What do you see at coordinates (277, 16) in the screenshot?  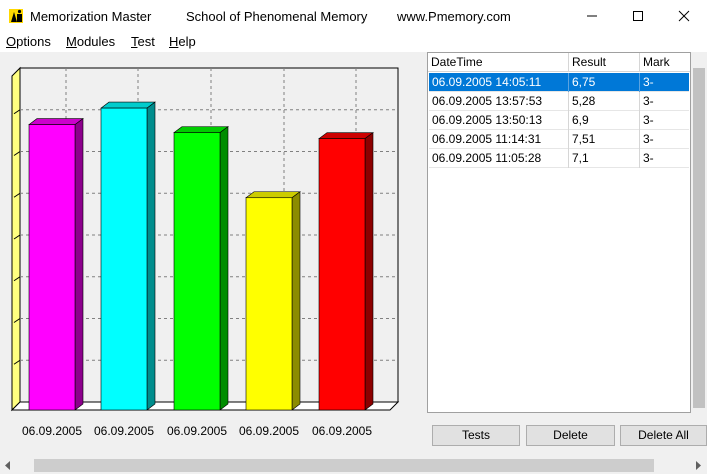 I see `window-title-school: School of Phenomenal Memory` at bounding box center [277, 16].